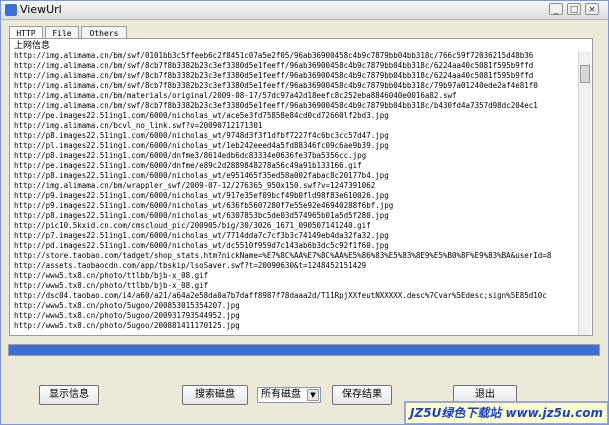 The height and width of the screenshot is (425, 609). What do you see at coordinates (215, 395) in the screenshot?
I see `search-disk-button: 搜索磁盘` at bounding box center [215, 395].